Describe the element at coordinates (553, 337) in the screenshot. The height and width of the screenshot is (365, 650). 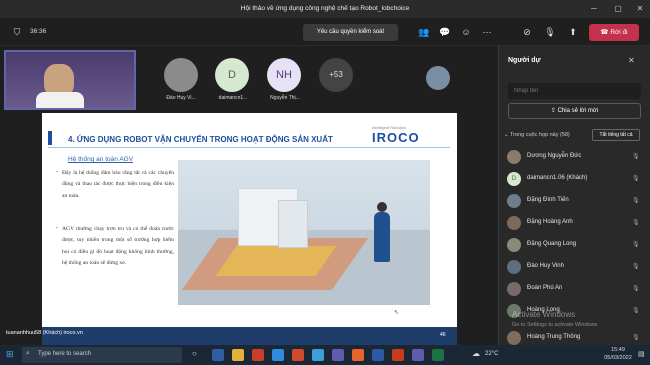
I see `participant-name: Hoàng Trung Thông` at that location.